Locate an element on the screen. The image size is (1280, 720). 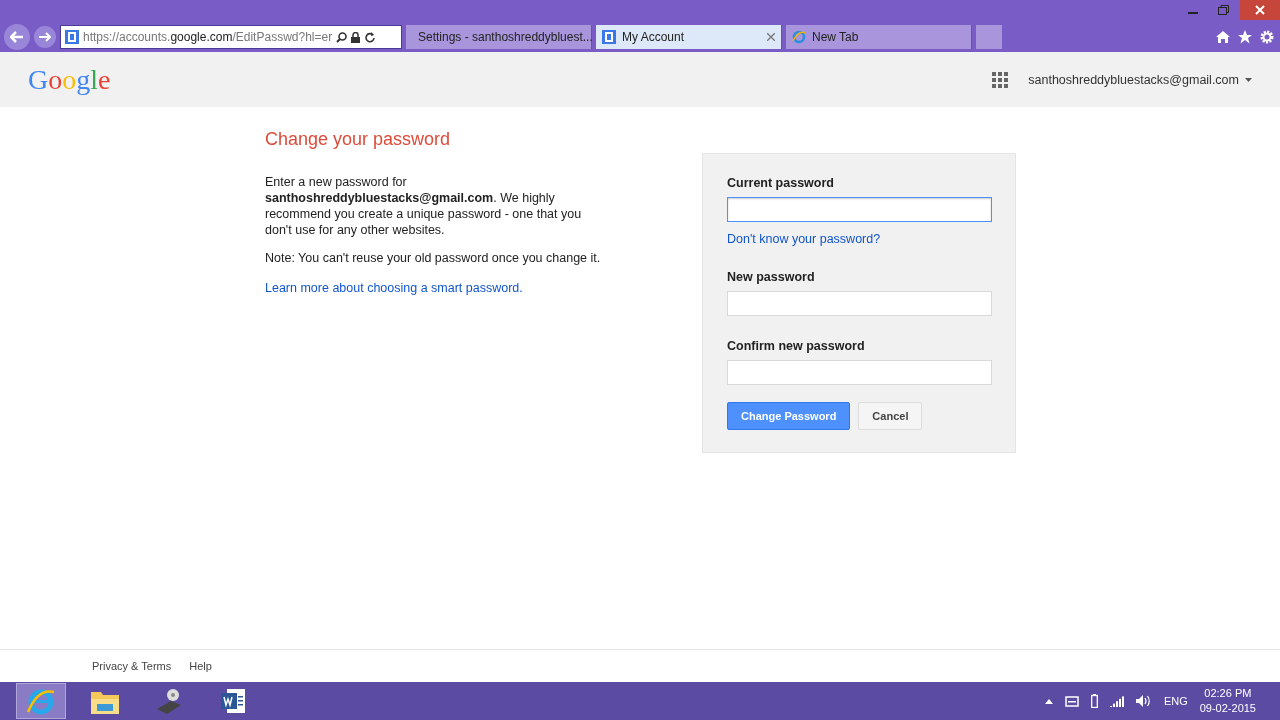
learn-more-link: Learn more about choosing a smart password. is located at coordinates (394, 288).